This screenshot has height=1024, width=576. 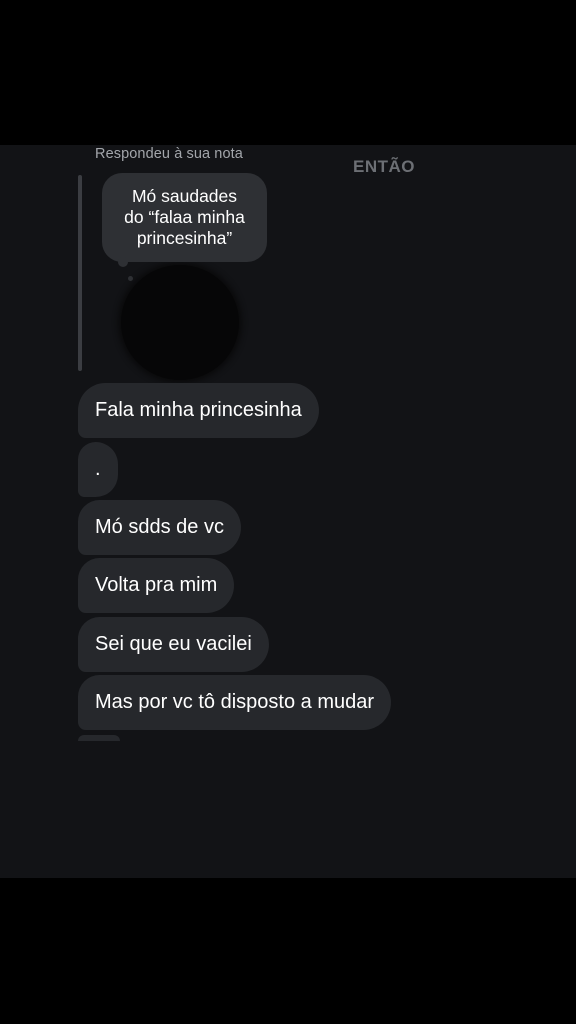 What do you see at coordinates (235, 702) in the screenshot?
I see `message-bubble: Mas por vc tô disposto a mudar` at bounding box center [235, 702].